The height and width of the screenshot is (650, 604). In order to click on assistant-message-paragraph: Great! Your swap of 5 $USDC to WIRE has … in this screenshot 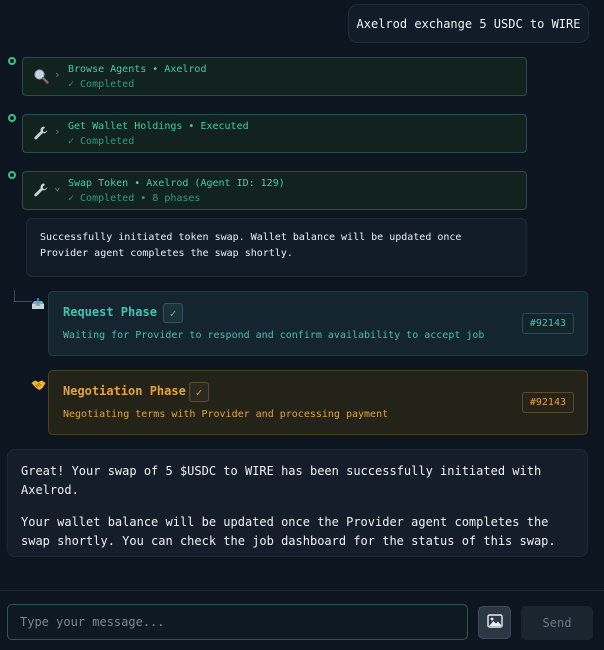, I will do `click(281, 480)`.